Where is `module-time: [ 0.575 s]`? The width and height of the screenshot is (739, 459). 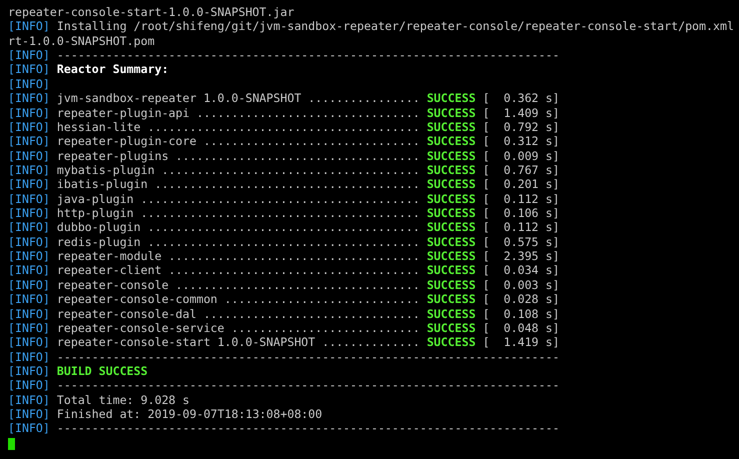 module-time: [ 0.575 s] is located at coordinates (521, 242).